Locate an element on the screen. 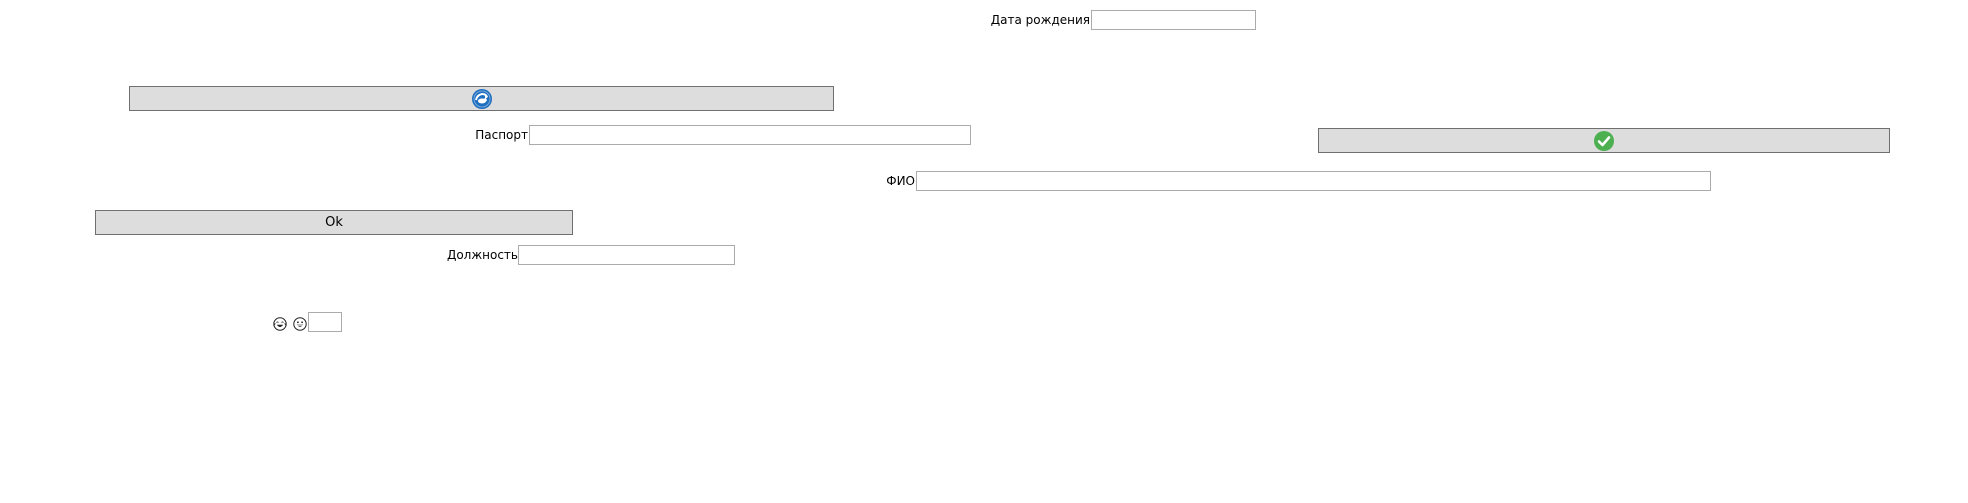 Image resolution: width=1968 pixels, height=503 pixels. small-input is located at coordinates (325, 322).